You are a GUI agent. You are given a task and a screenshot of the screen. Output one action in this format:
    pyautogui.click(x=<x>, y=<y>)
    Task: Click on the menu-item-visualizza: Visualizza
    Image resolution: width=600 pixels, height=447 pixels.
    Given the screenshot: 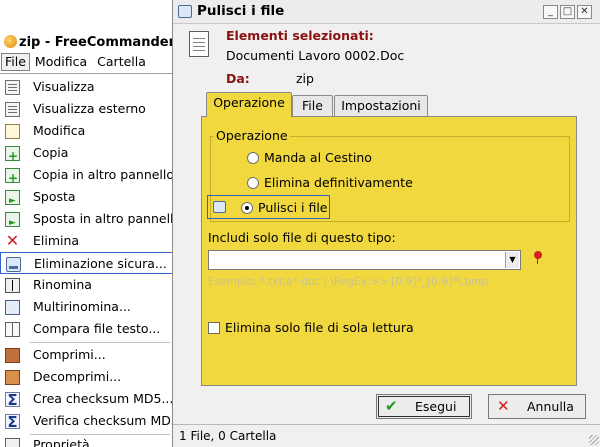 What is the action you would take?
    pyautogui.click(x=86, y=87)
    